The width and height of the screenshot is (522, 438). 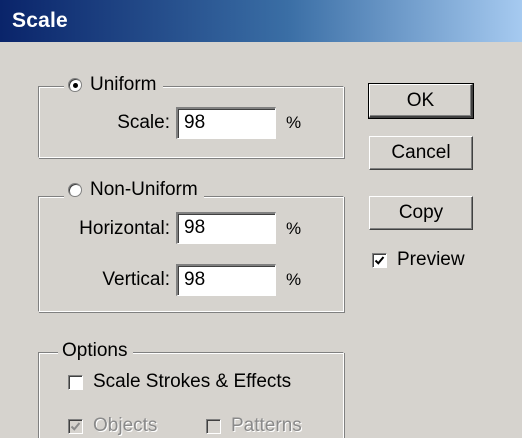 I want to click on patterns-checkbox-row: Patterns, so click(x=254, y=426).